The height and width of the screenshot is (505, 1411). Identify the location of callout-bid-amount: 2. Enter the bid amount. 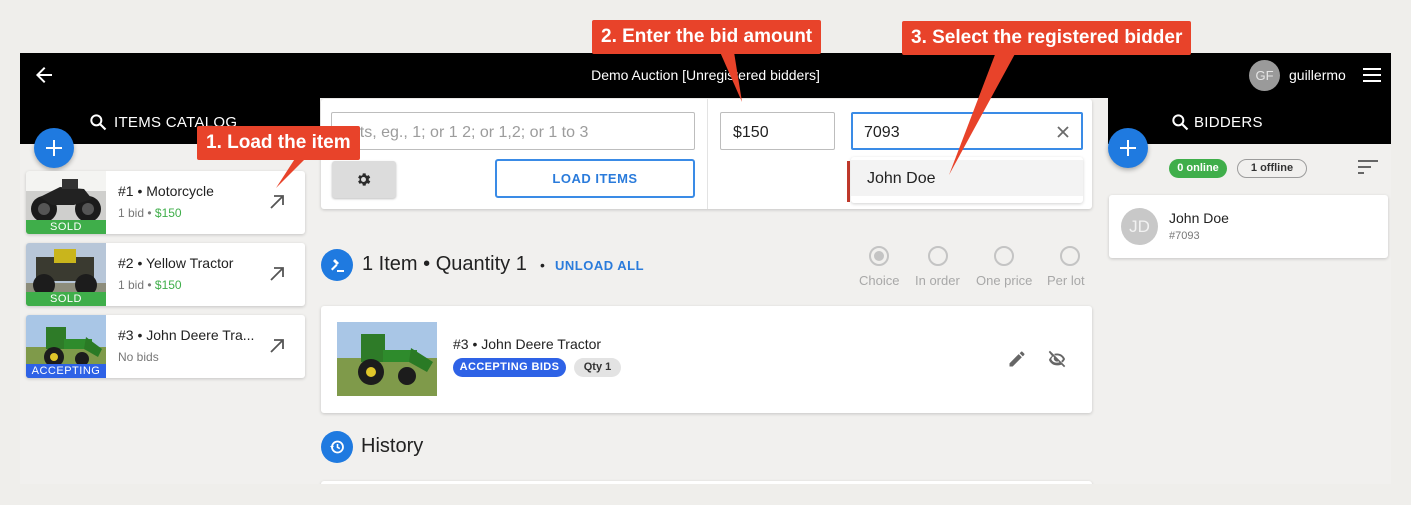
(707, 37).